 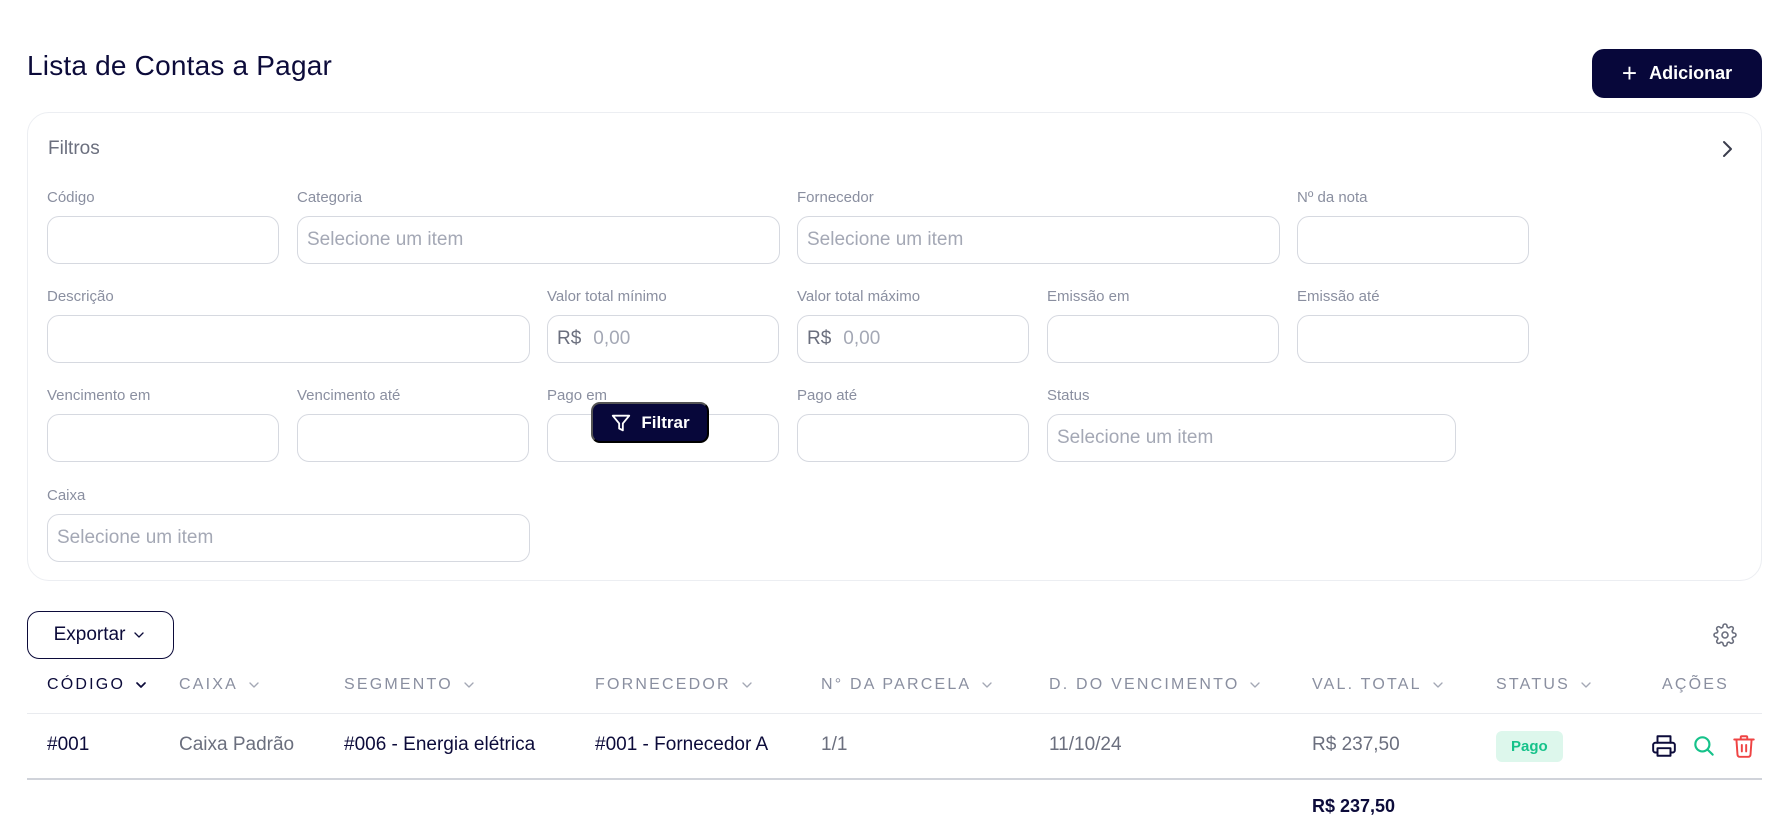 I want to click on vencimento-em-label: Vencimento em, so click(x=99, y=395).